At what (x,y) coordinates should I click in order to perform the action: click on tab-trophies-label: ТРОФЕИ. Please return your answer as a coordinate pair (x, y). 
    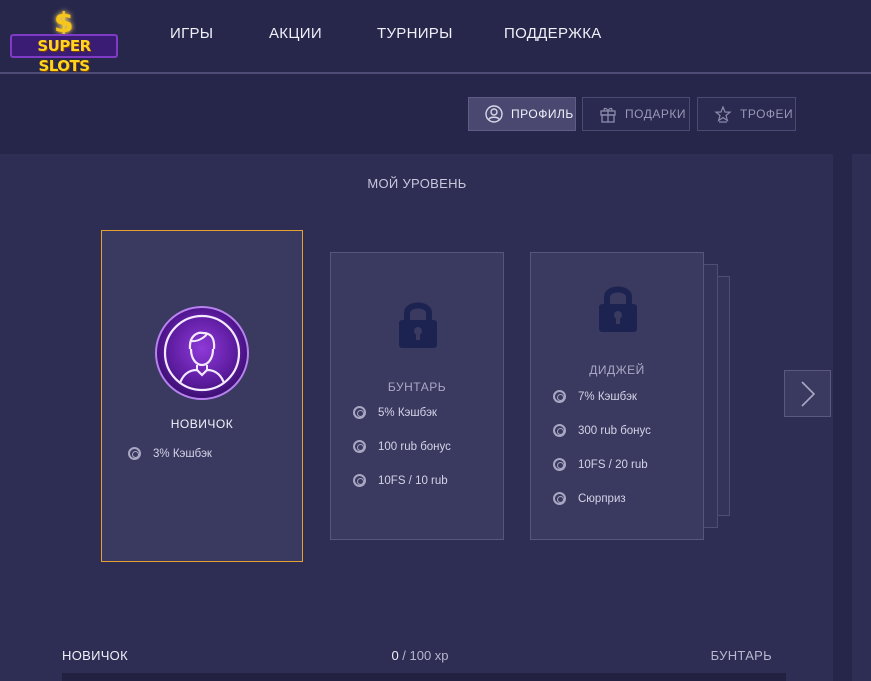
    Looking at the image, I should click on (767, 114).